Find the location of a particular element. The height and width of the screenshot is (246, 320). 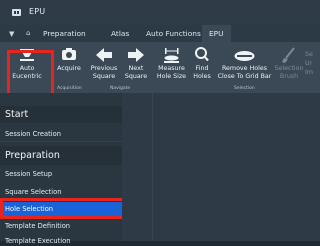

highlight-auto-eucentric is located at coordinates (30, 74).